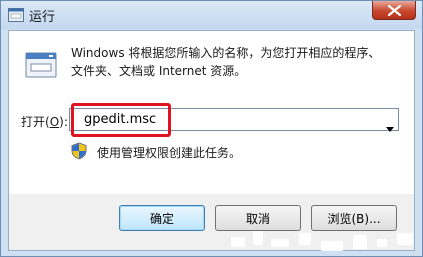 This screenshot has height=257, width=423. Describe the element at coordinates (211, 15) in the screenshot. I see `title-bar: 运行` at that location.